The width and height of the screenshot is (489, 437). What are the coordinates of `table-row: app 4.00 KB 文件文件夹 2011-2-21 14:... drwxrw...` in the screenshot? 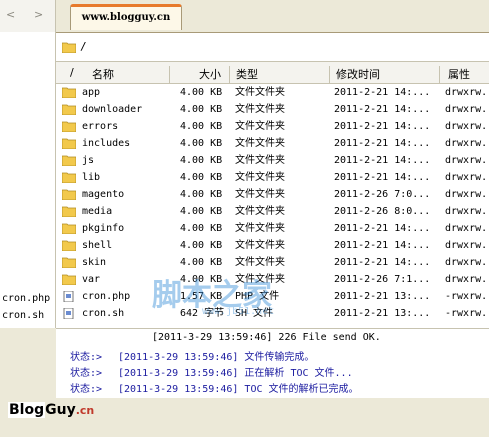 It's located at (272, 92).